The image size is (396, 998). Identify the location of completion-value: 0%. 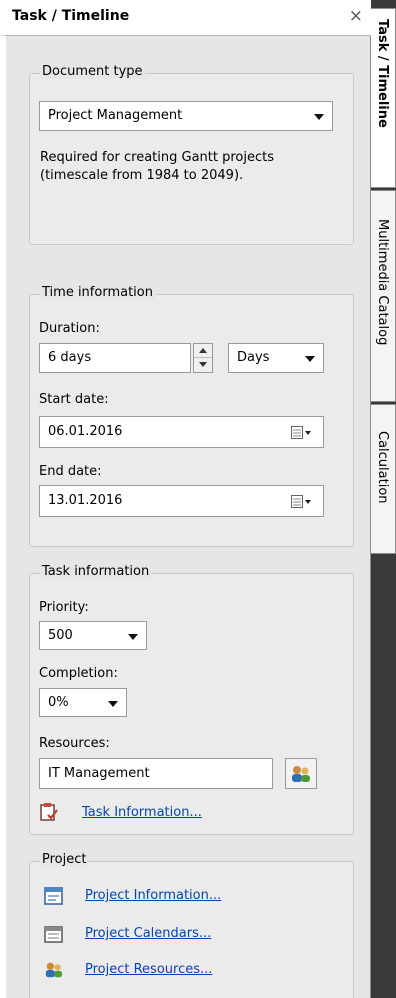
(58, 702).